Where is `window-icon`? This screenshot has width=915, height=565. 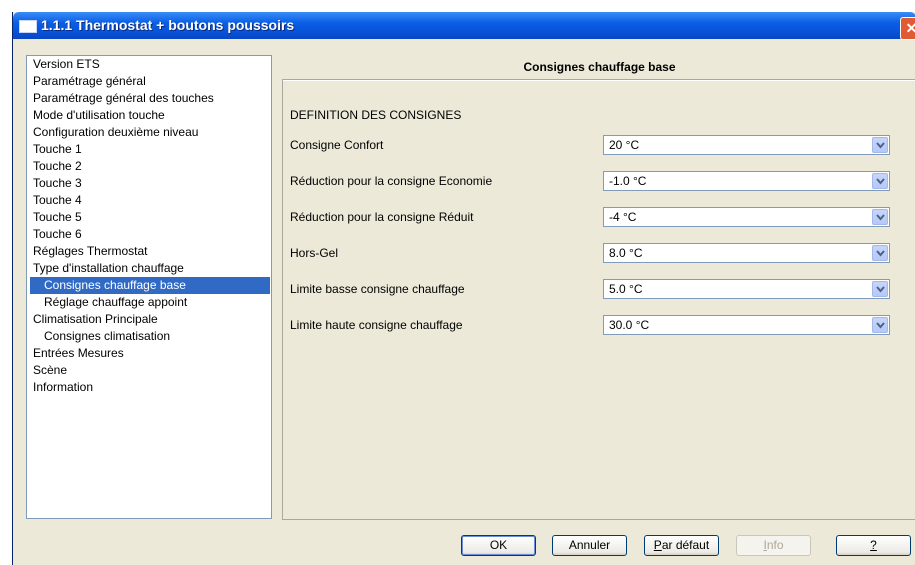 window-icon is located at coordinates (28, 26).